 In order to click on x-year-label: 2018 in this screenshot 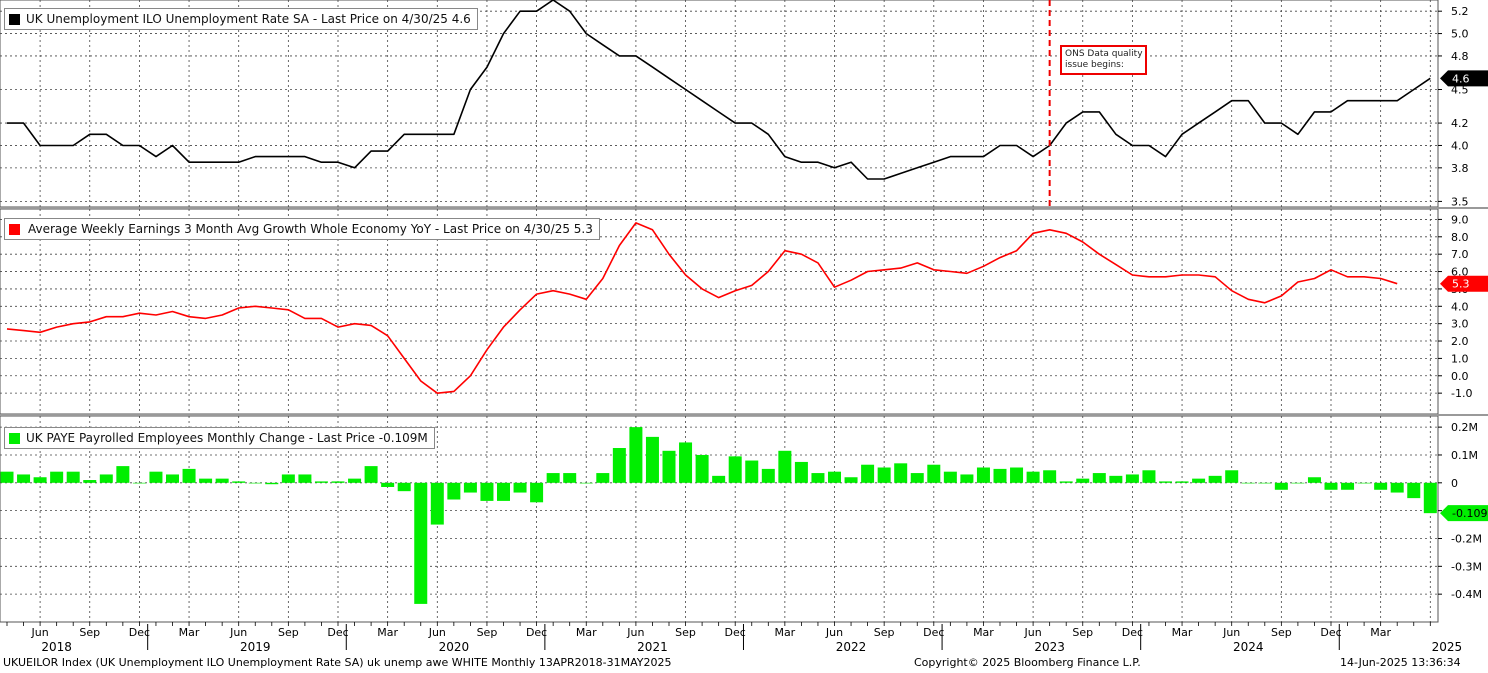, I will do `click(56, 647)`.